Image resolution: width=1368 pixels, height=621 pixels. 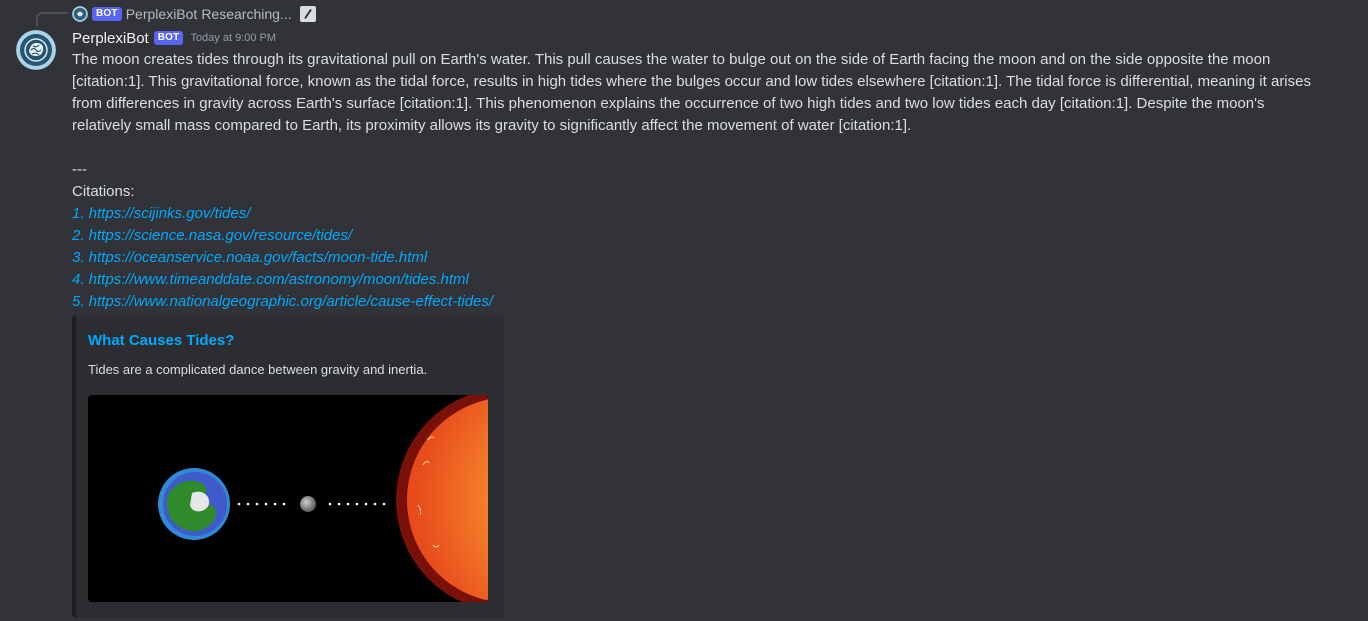 I want to click on embed-image, so click(x=288, y=498).